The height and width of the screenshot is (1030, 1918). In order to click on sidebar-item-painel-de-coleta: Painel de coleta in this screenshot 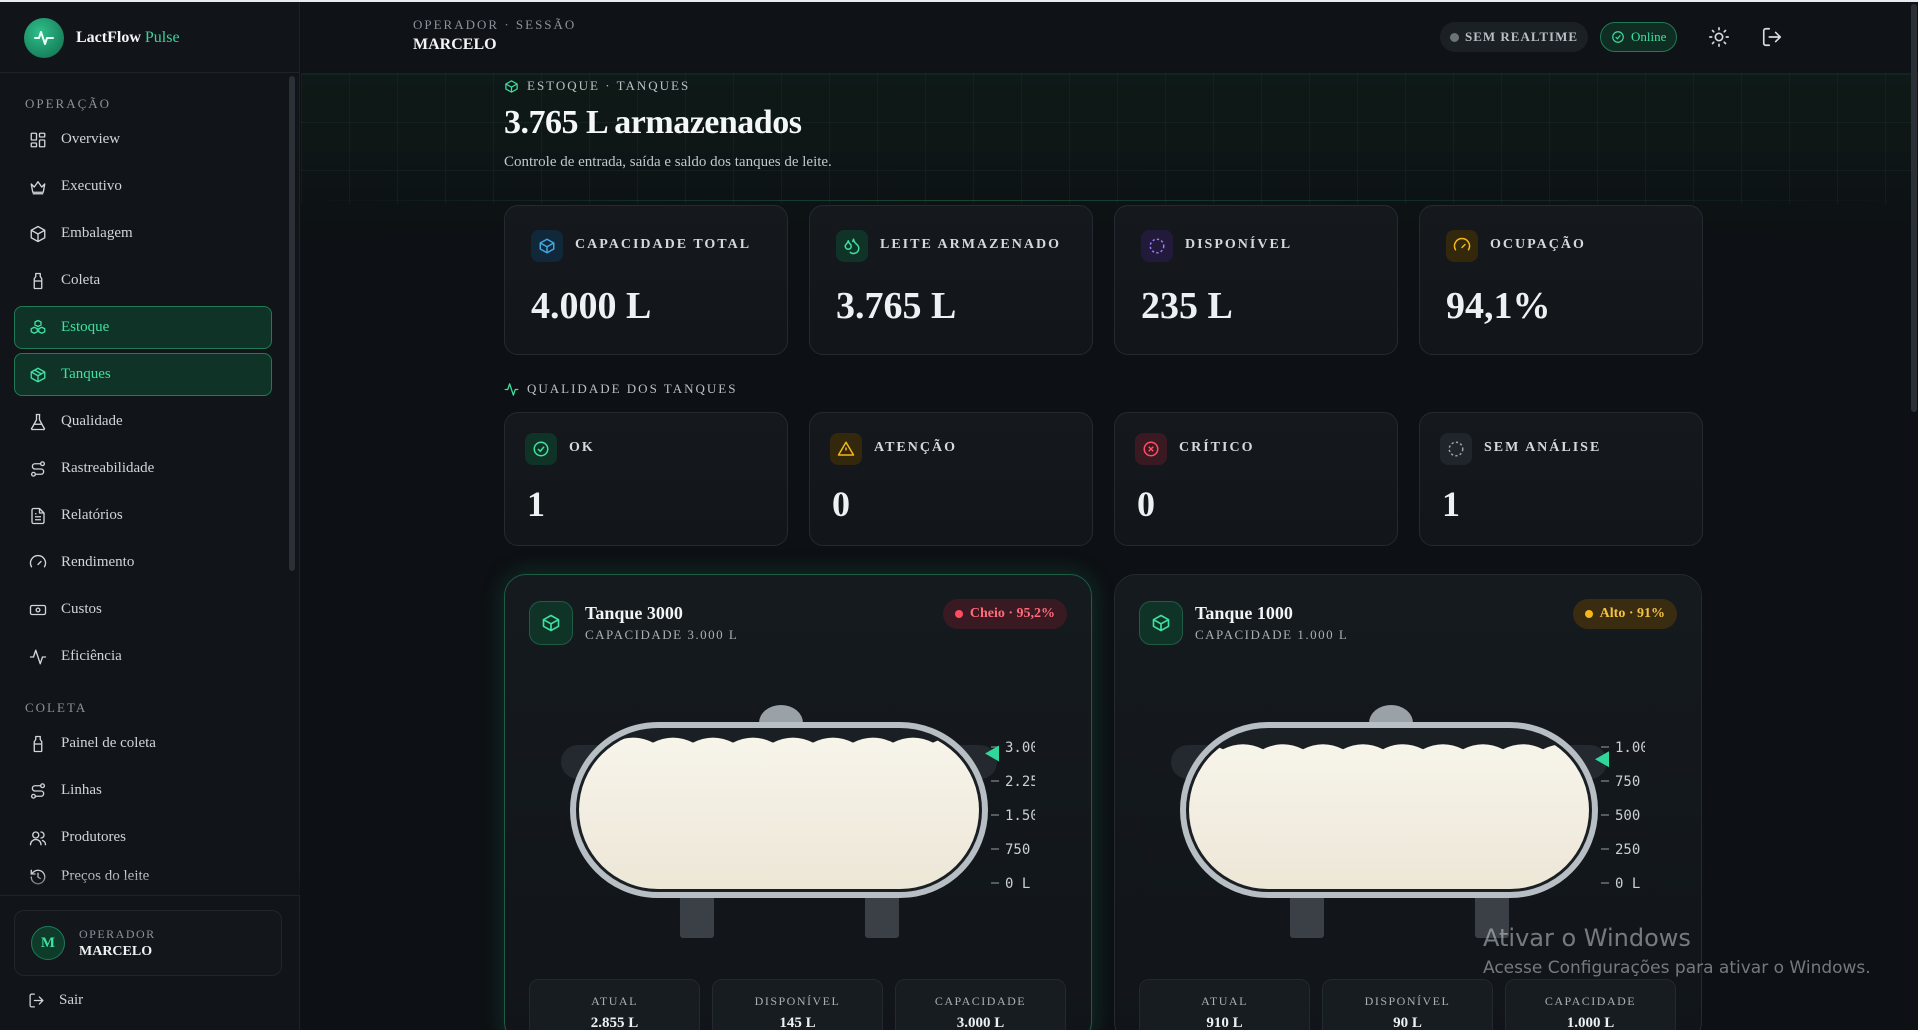, I will do `click(143, 743)`.